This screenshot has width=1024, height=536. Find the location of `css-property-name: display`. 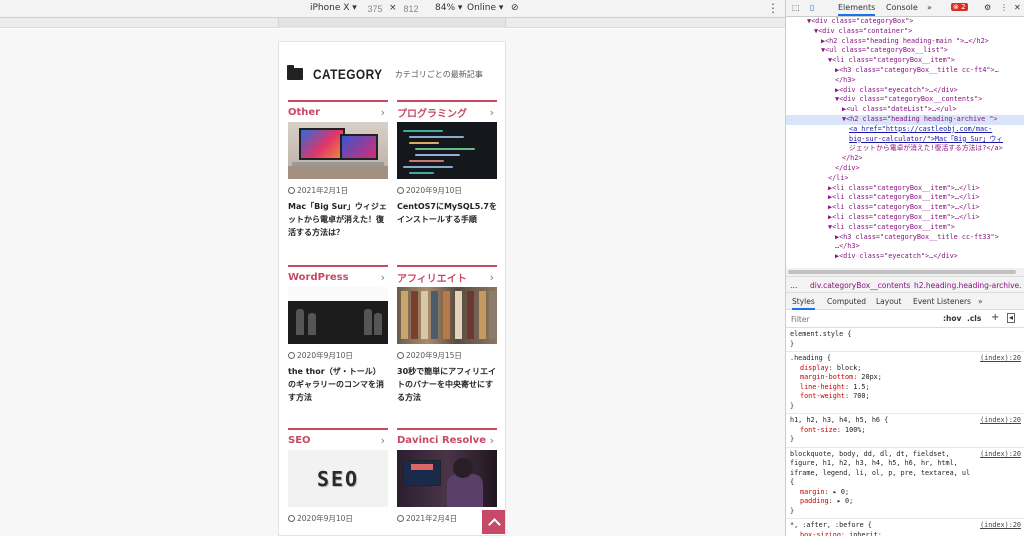

css-property-name: display is located at coordinates (814, 367).